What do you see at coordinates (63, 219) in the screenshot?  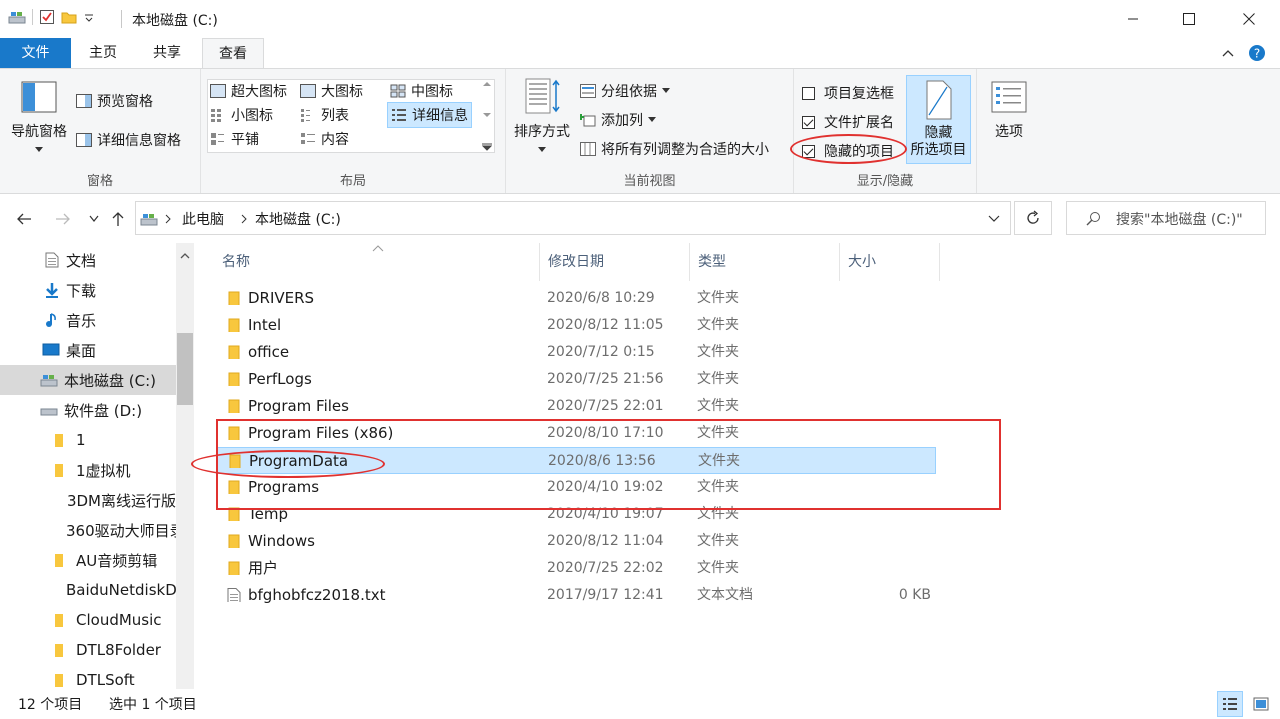 I see `forward-icon` at bounding box center [63, 219].